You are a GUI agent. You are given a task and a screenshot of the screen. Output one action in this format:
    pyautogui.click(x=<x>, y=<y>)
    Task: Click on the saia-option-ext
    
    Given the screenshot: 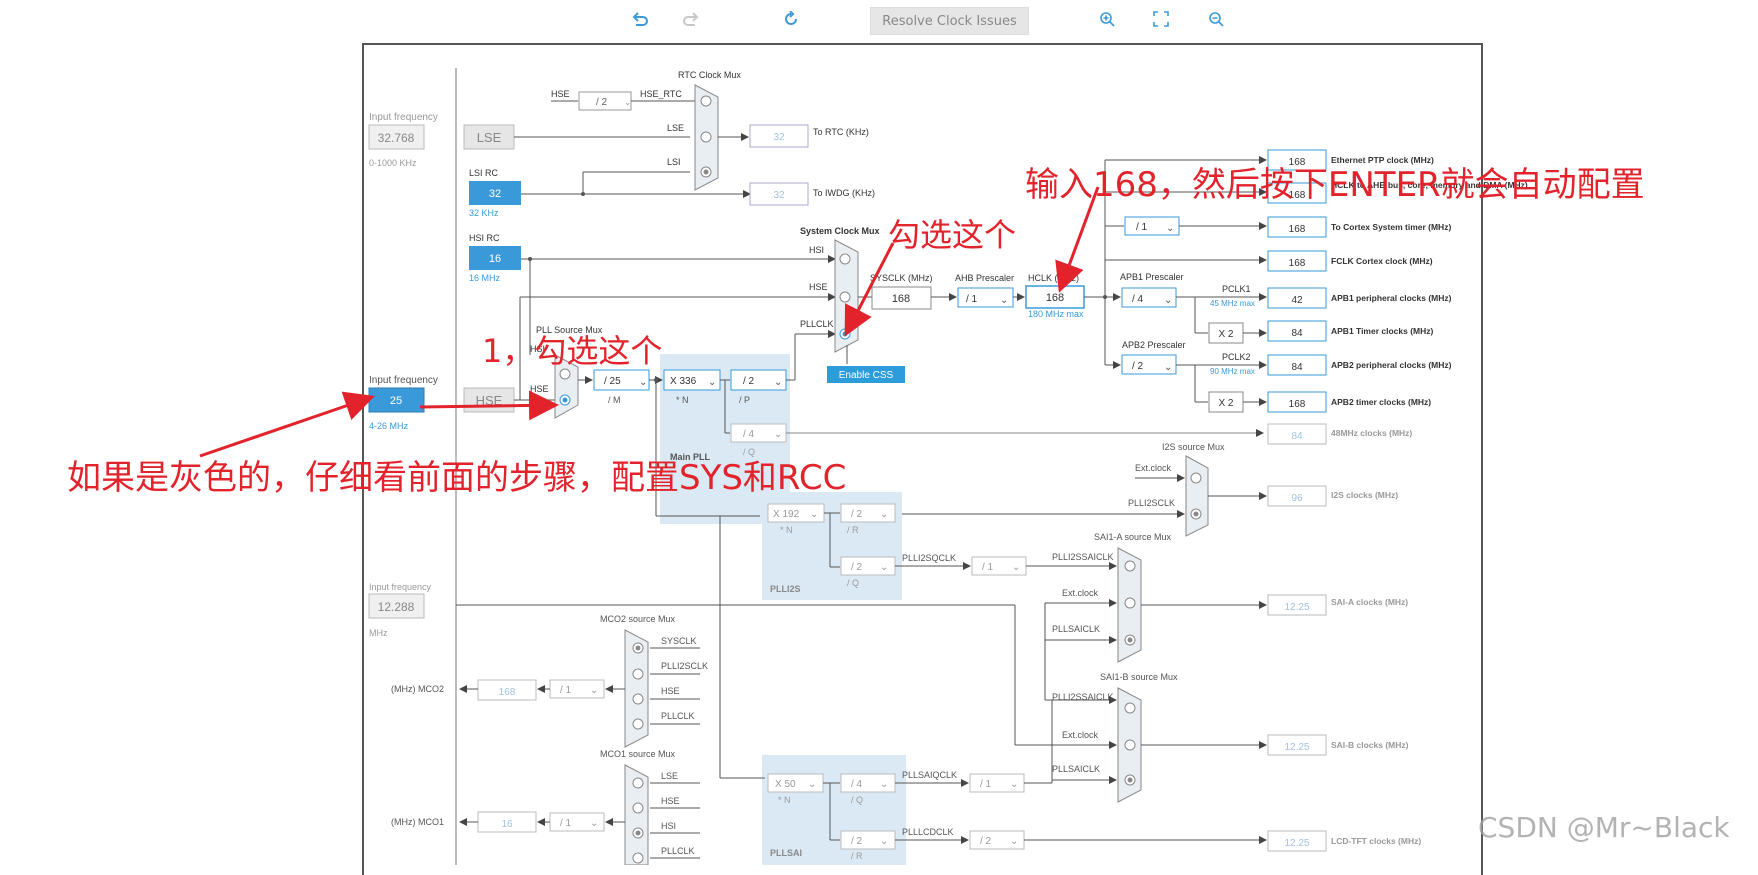 What is the action you would take?
    pyautogui.click(x=1130, y=603)
    